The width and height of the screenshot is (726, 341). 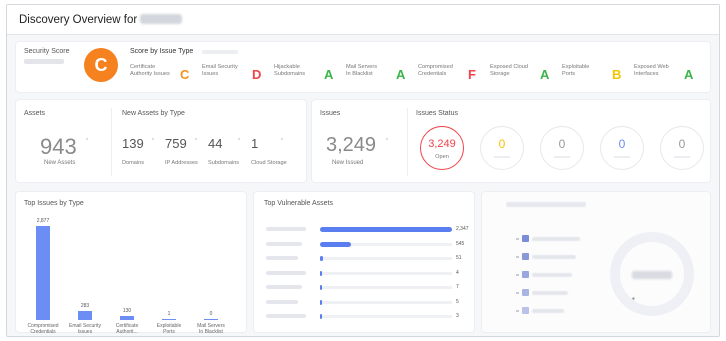 What do you see at coordinates (257, 74) in the screenshot?
I see `category-grade: D` at bounding box center [257, 74].